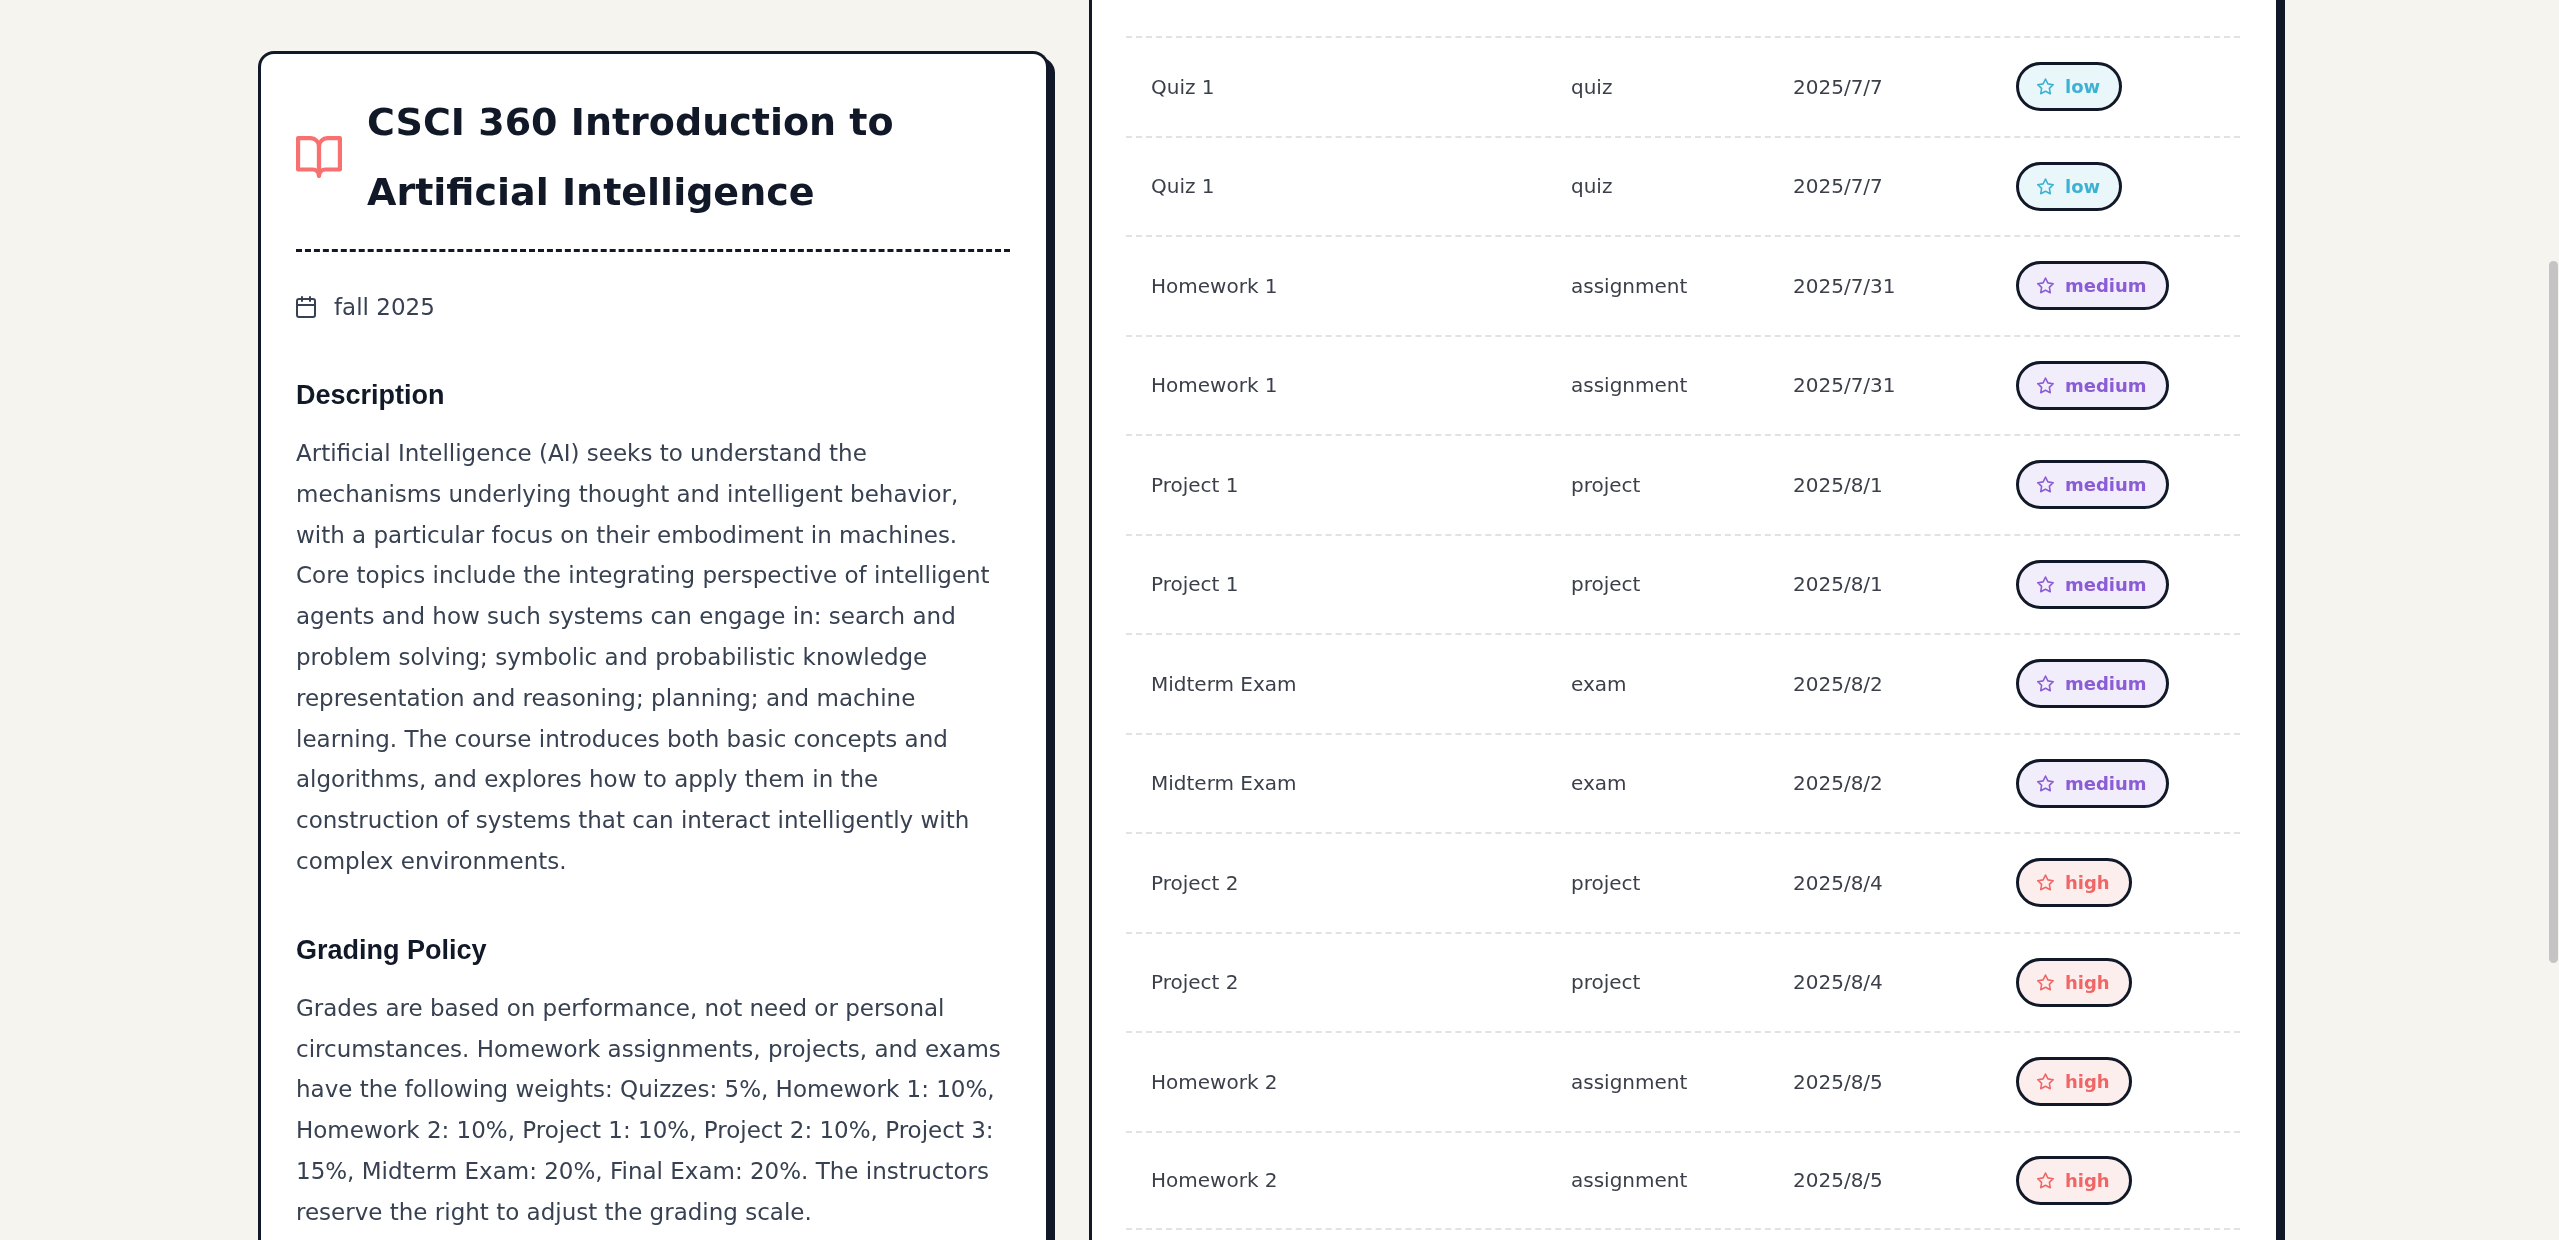  What do you see at coordinates (319, 157) in the screenshot?
I see `book-icon` at bounding box center [319, 157].